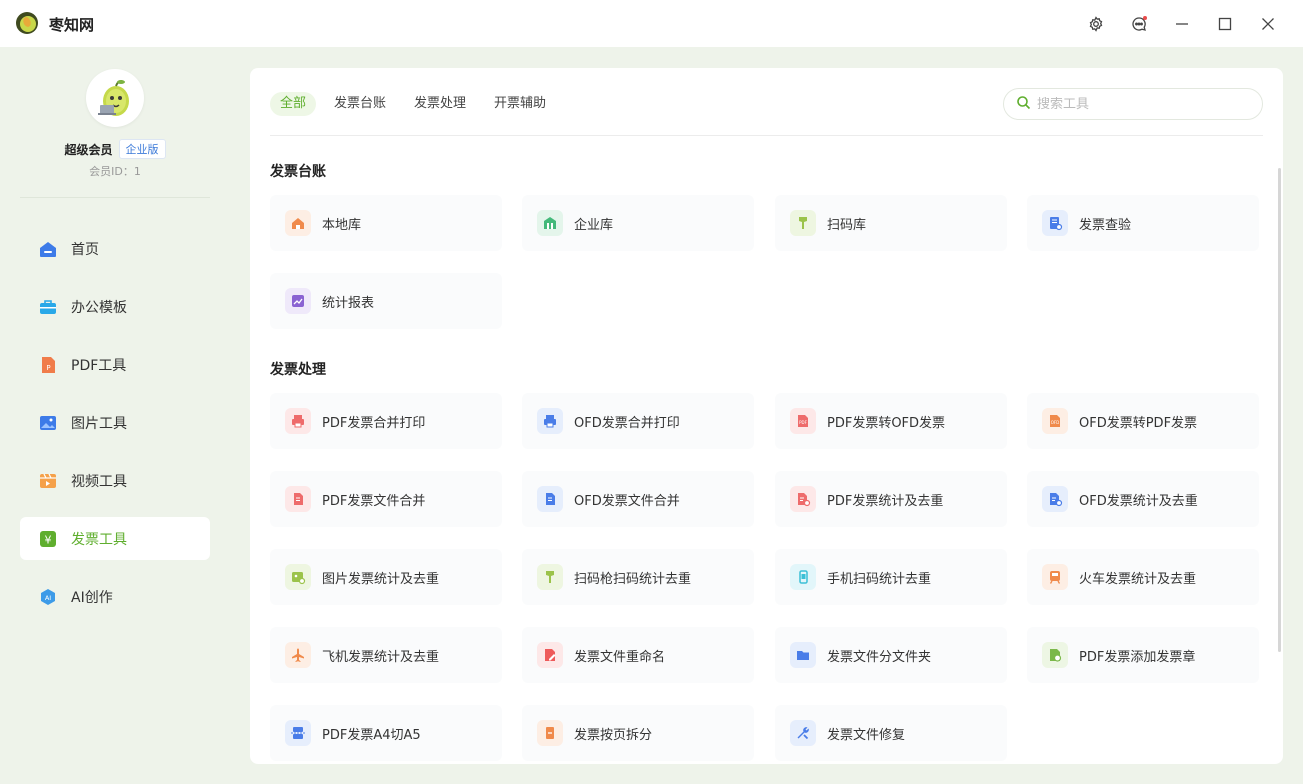 This screenshot has width=1303, height=784. I want to click on tab-invoice-processing: 发票处理, so click(440, 104).